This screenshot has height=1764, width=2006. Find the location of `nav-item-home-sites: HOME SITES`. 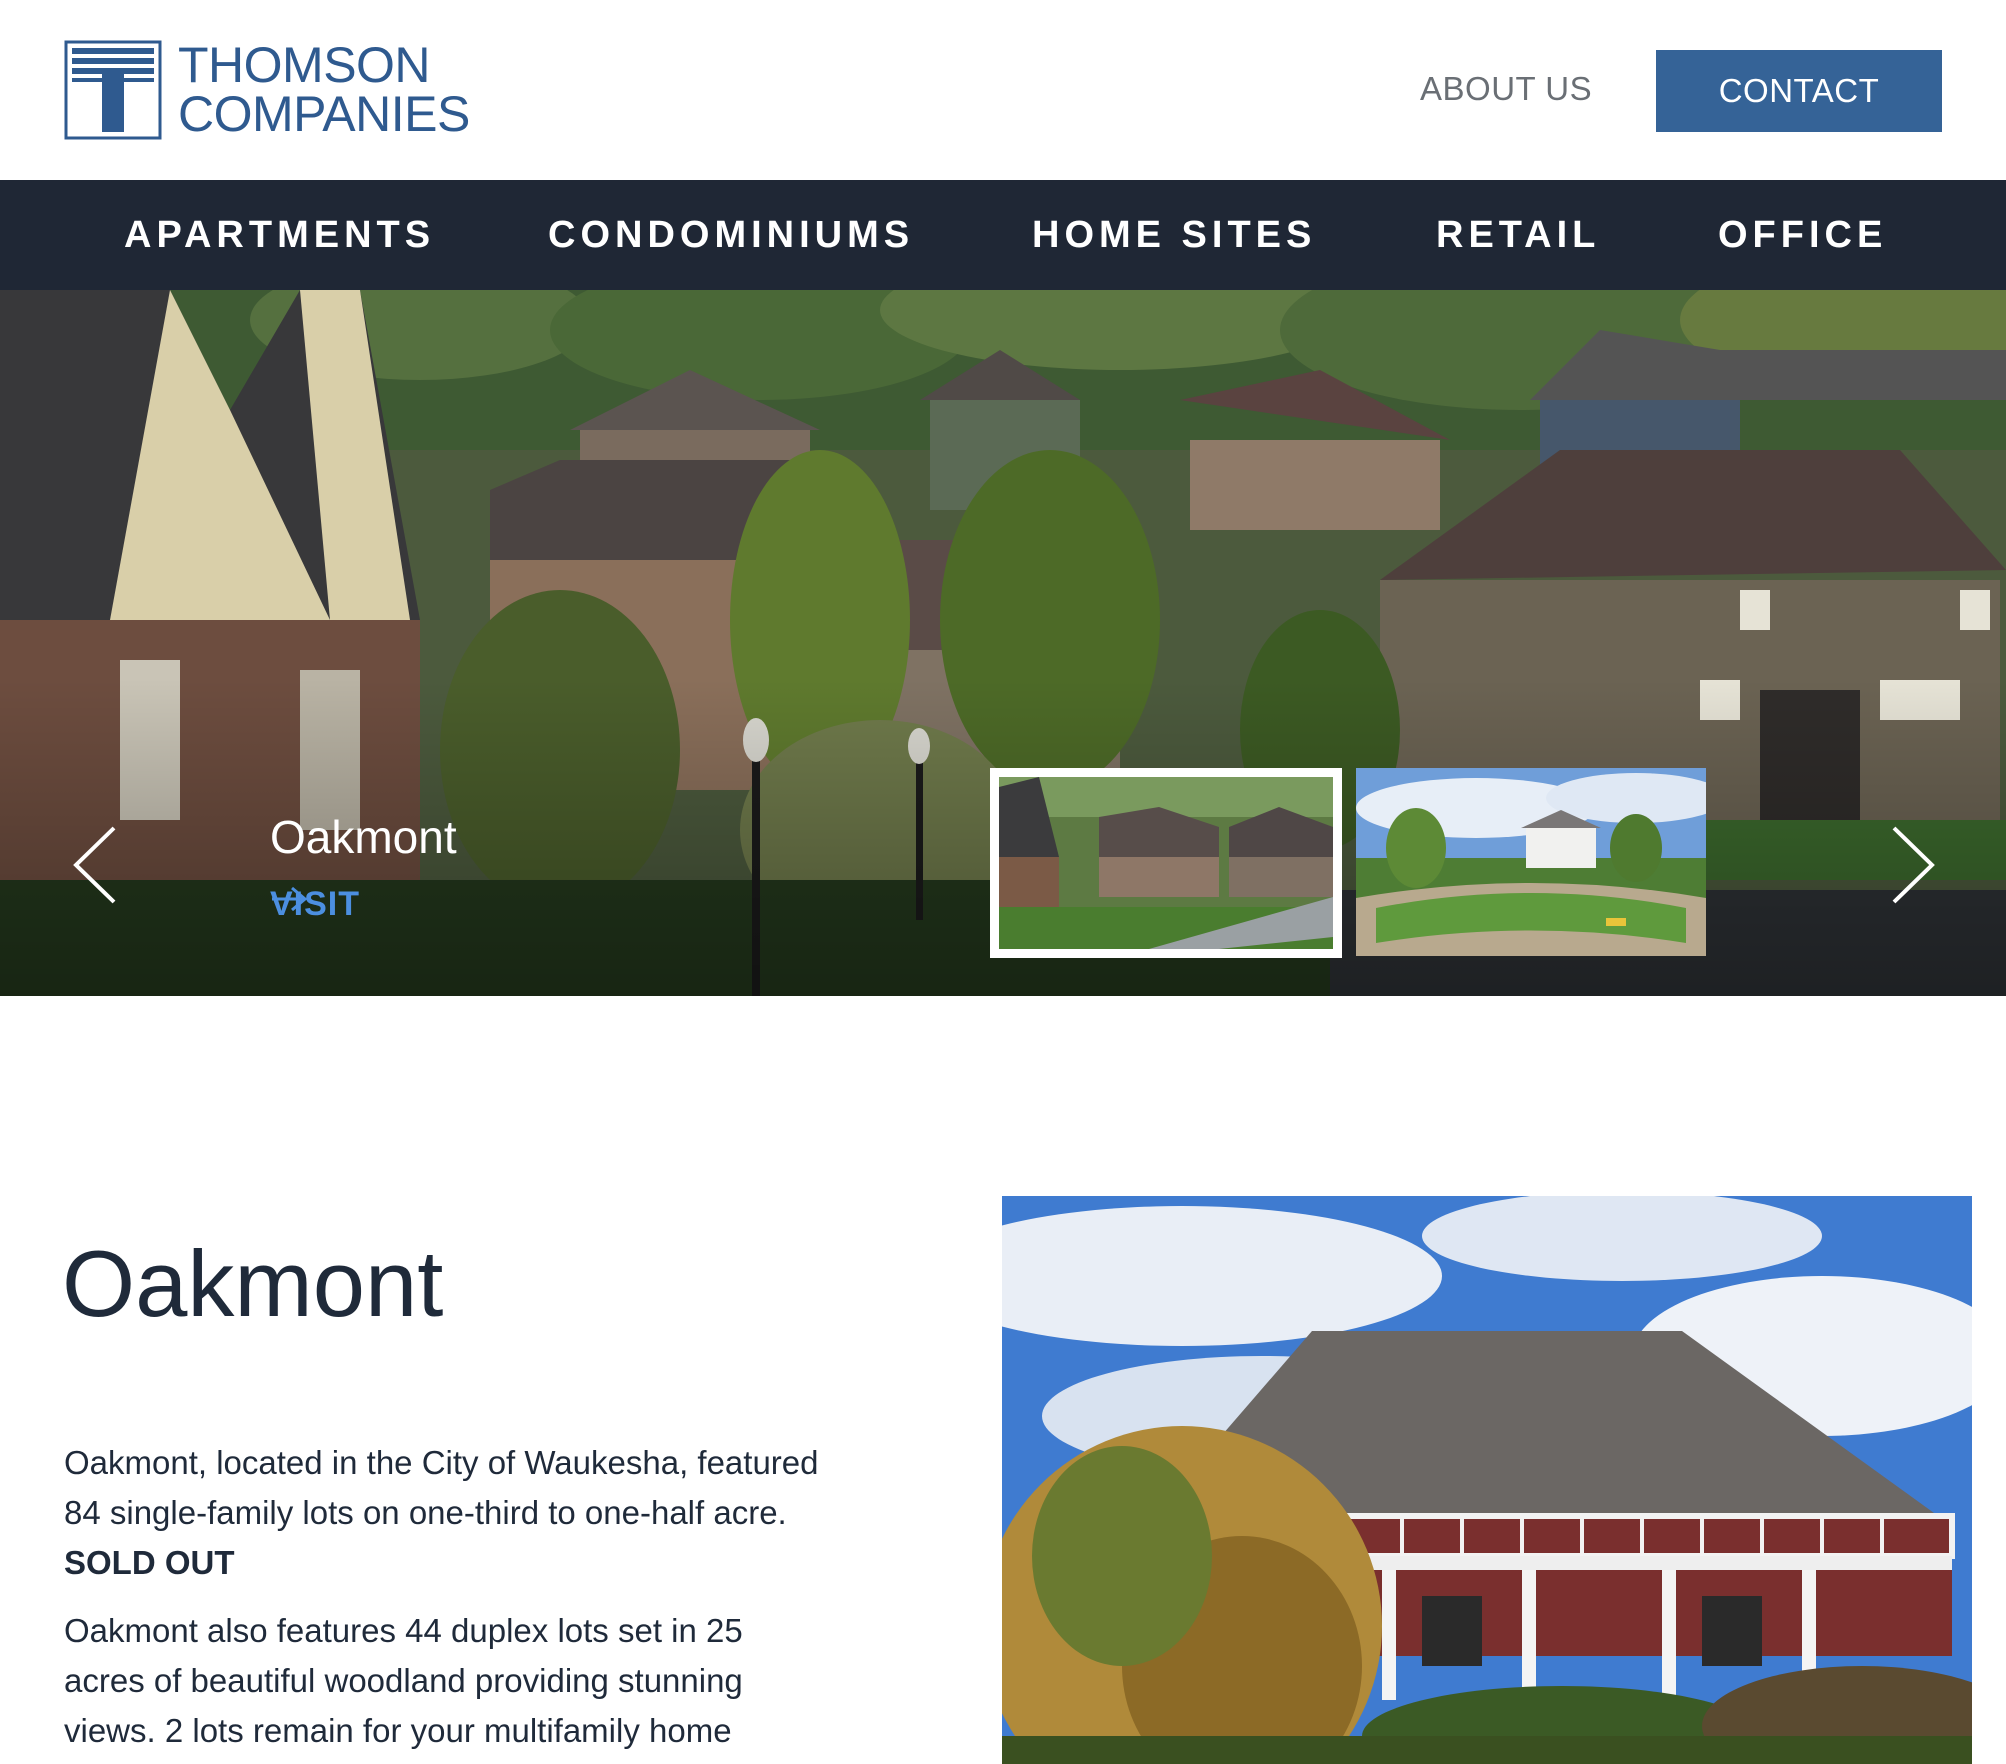

nav-item-home-sites: HOME SITES is located at coordinates (1174, 235).